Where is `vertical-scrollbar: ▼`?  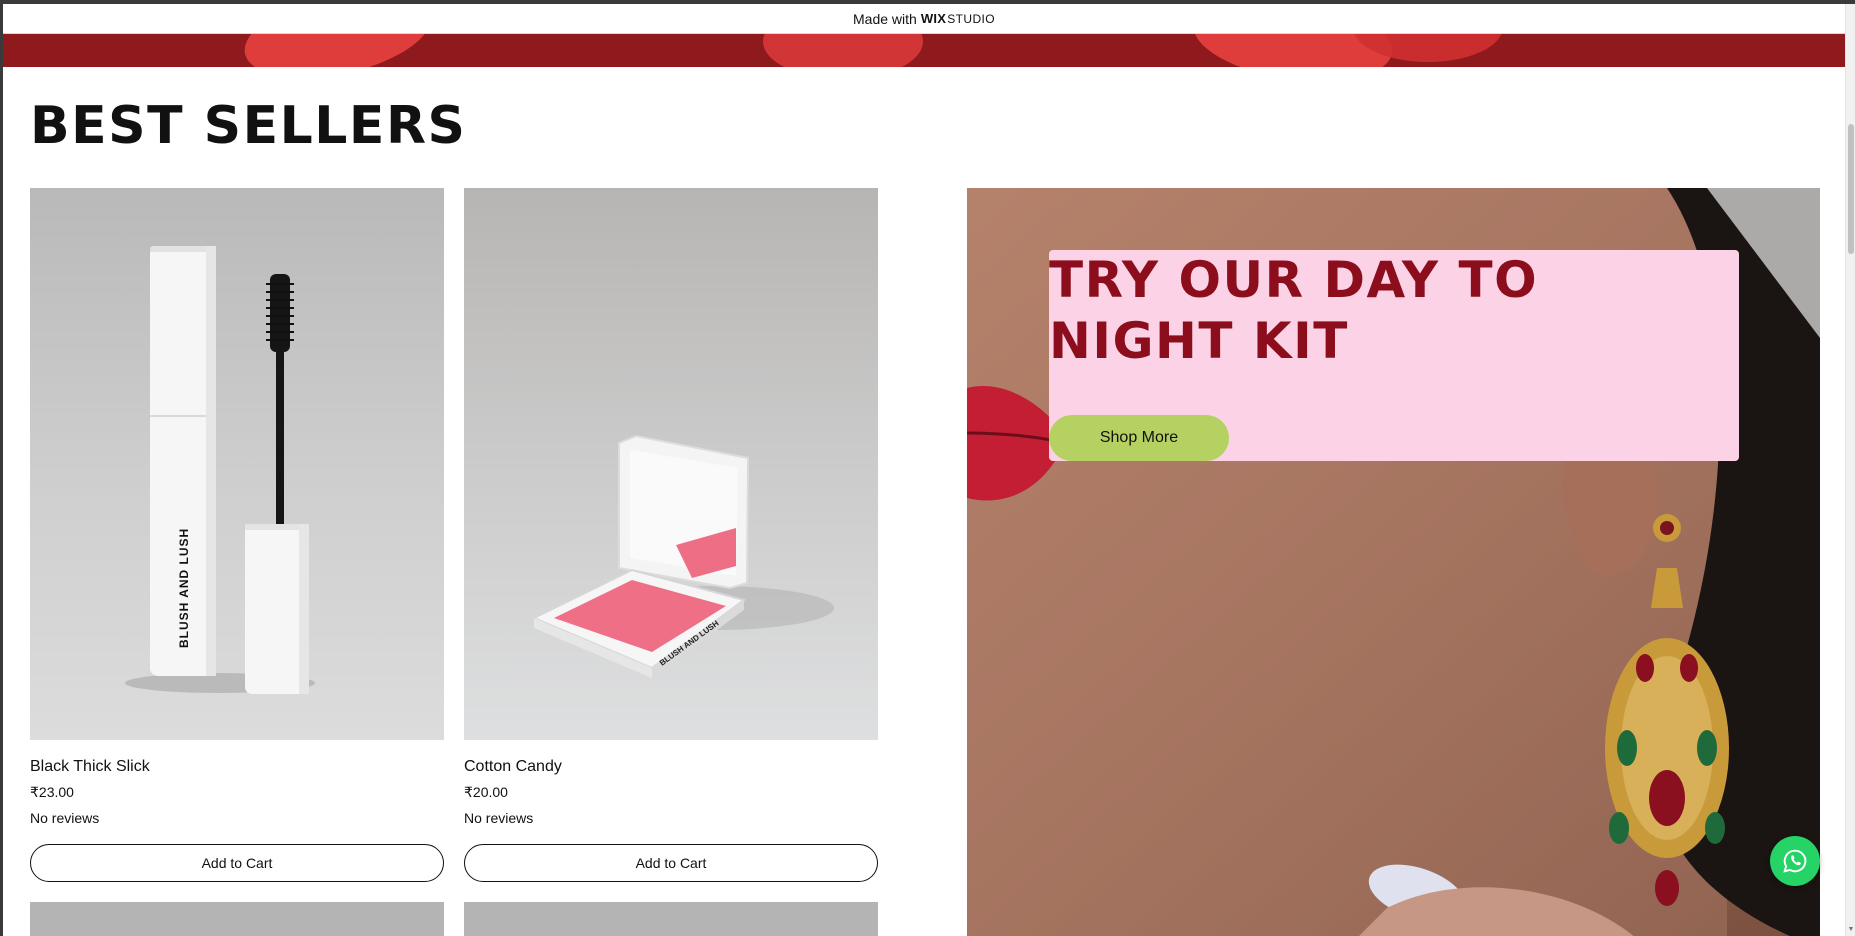 vertical-scrollbar: ▼ is located at coordinates (1850, 470).